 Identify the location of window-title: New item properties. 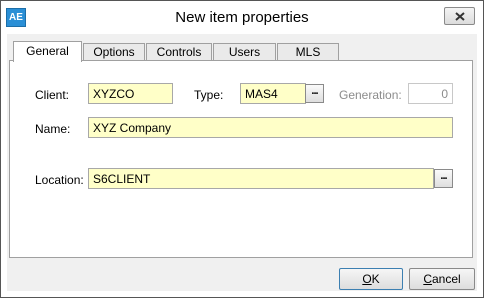
(242, 17).